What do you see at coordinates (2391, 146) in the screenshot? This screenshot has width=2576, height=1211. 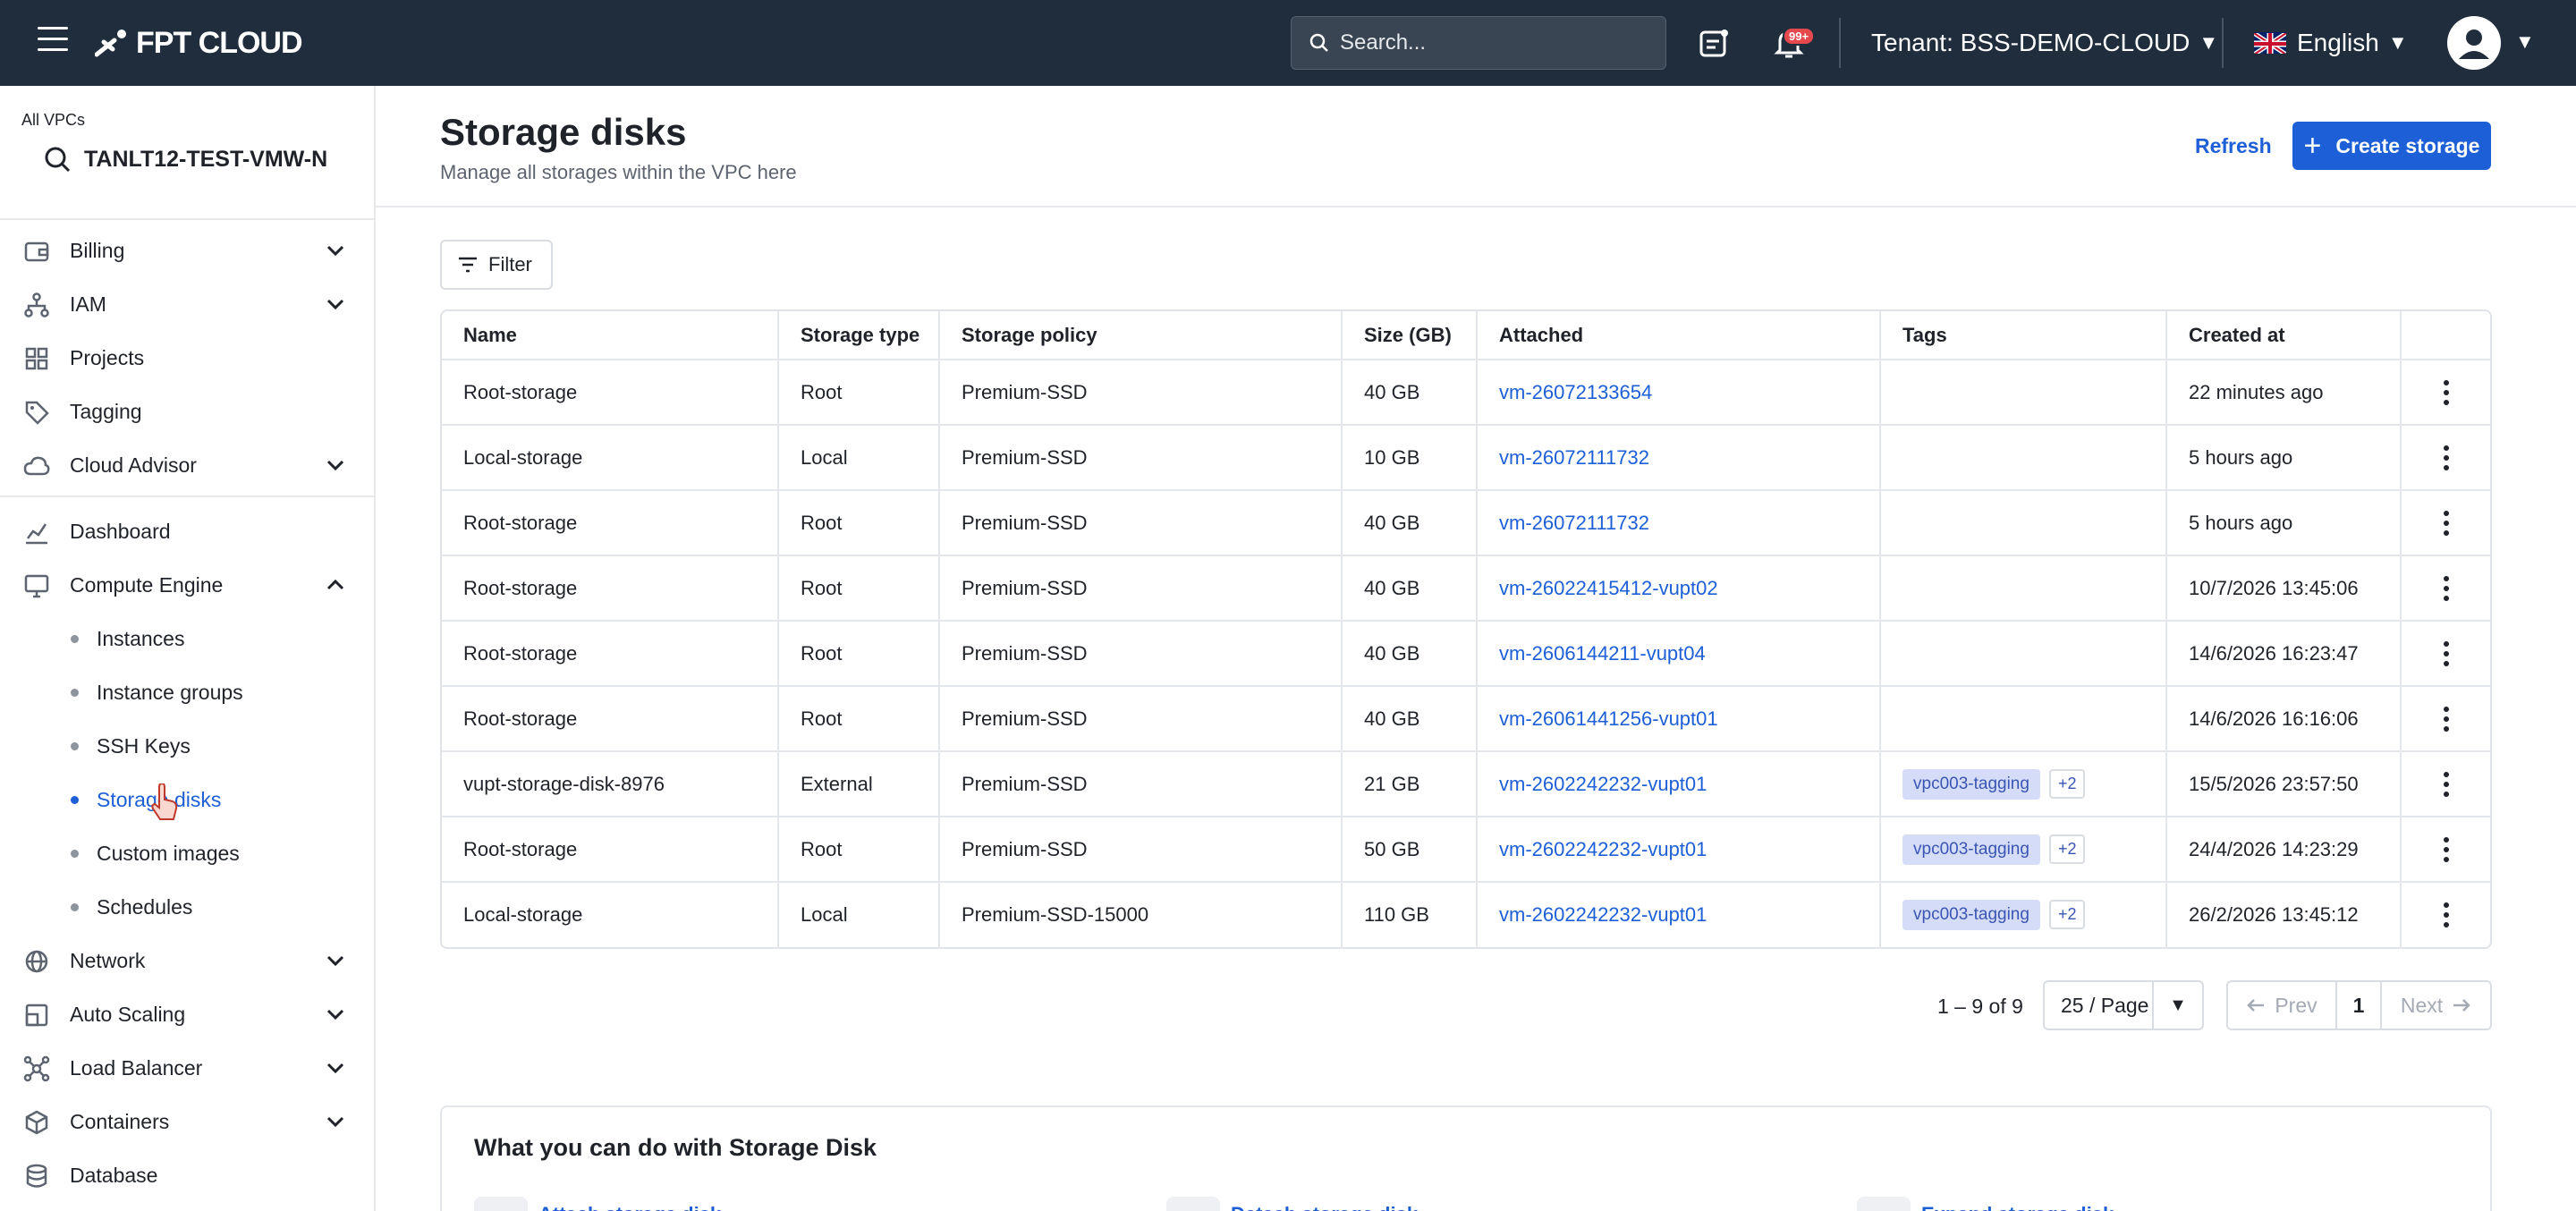 I see `create-storage-button: + Create storage` at bounding box center [2391, 146].